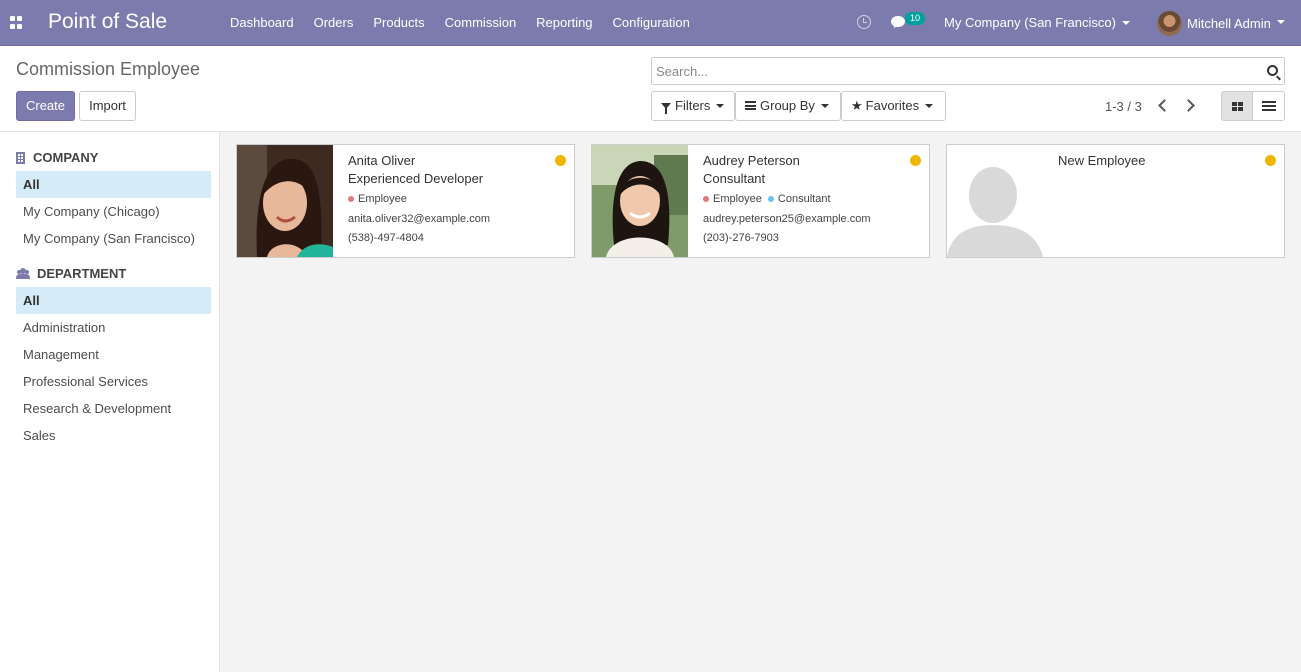  I want to click on chat-icon, so click(898, 21).